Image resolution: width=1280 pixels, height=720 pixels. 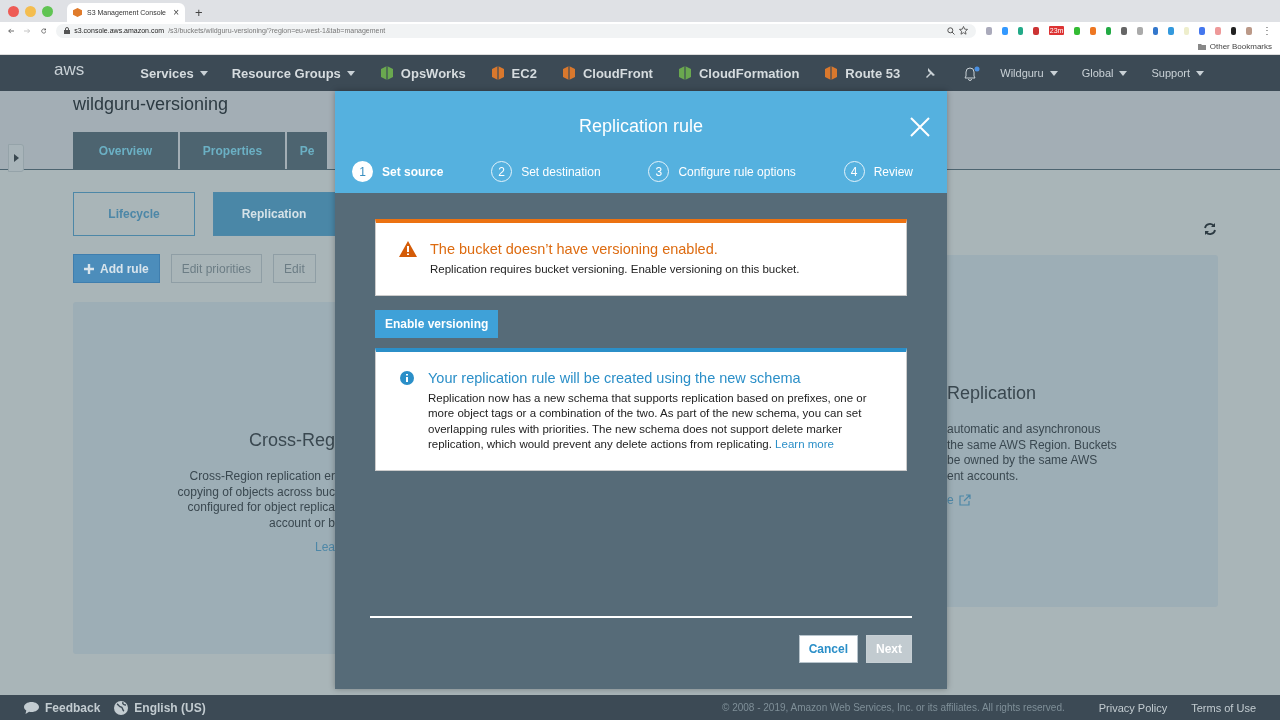 I want to click on card-text: be owned by the same AWS, so click(x=1022, y=461).